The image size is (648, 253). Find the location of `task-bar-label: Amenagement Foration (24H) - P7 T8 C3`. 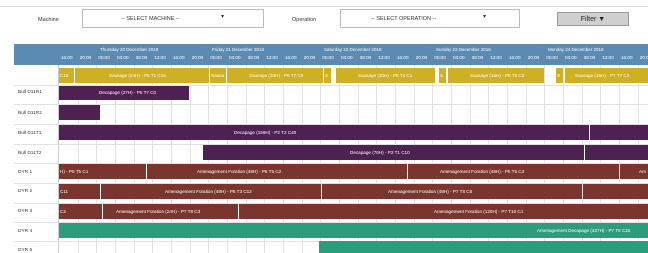

task-bar-label: Amenagement Foration (24H) - P7 T8 C3 is located at coordinates (158, 211).